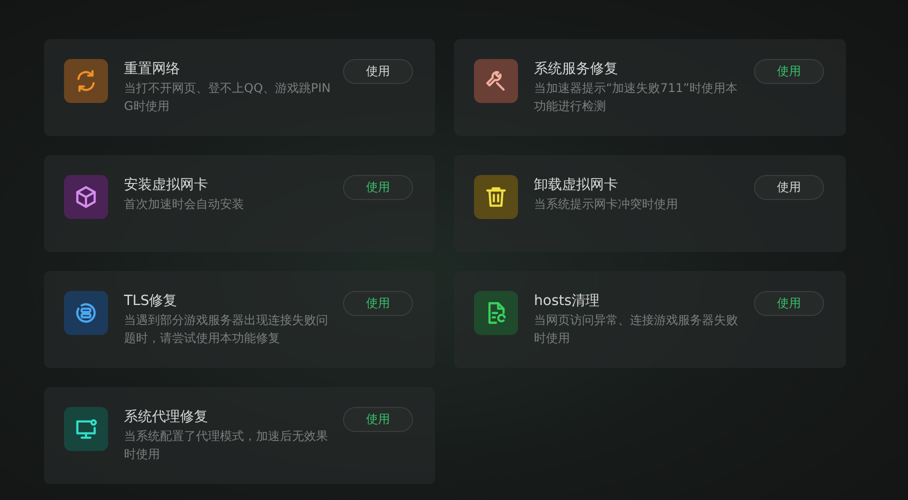 The width and height of the screenshot is (908, 500). What do you see at coordinates (166, 185) in the screenshot?
I see `tool-title: 安装虚拟网卡` at bounding box center [166, 185].